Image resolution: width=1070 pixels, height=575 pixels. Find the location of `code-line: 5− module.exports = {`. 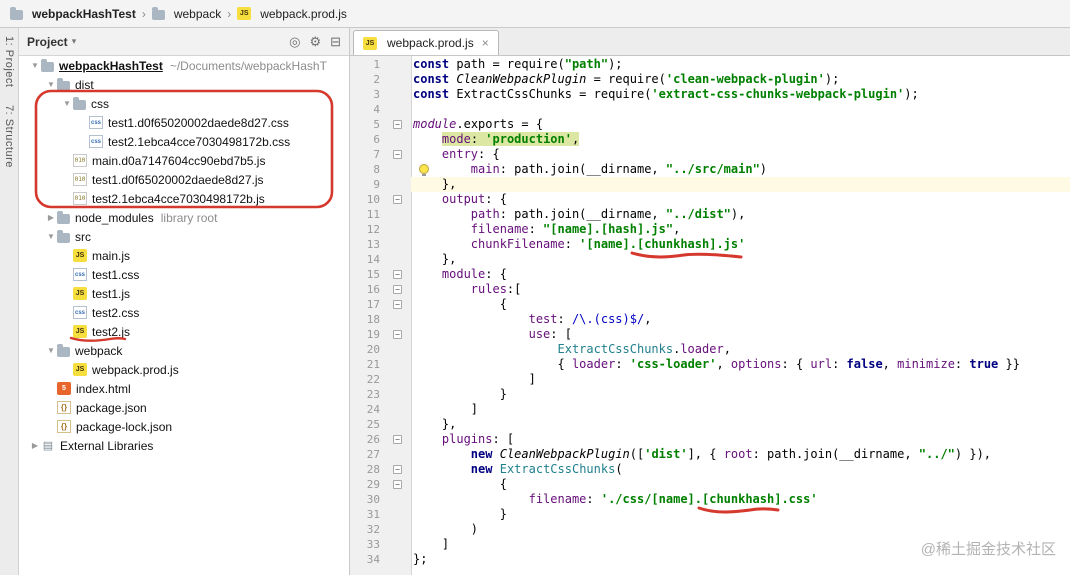

code-line: 5− module.exports = { is located at coordinates (710, 124).